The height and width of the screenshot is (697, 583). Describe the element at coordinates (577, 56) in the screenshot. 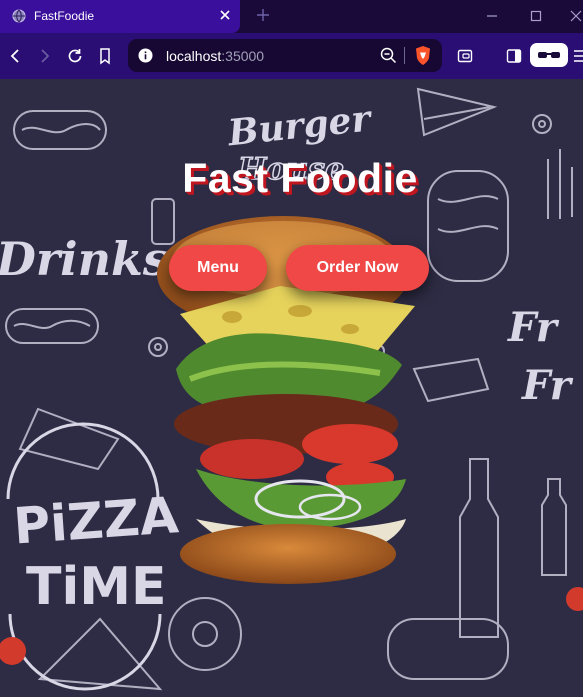

I see `menu-icon` at that location.